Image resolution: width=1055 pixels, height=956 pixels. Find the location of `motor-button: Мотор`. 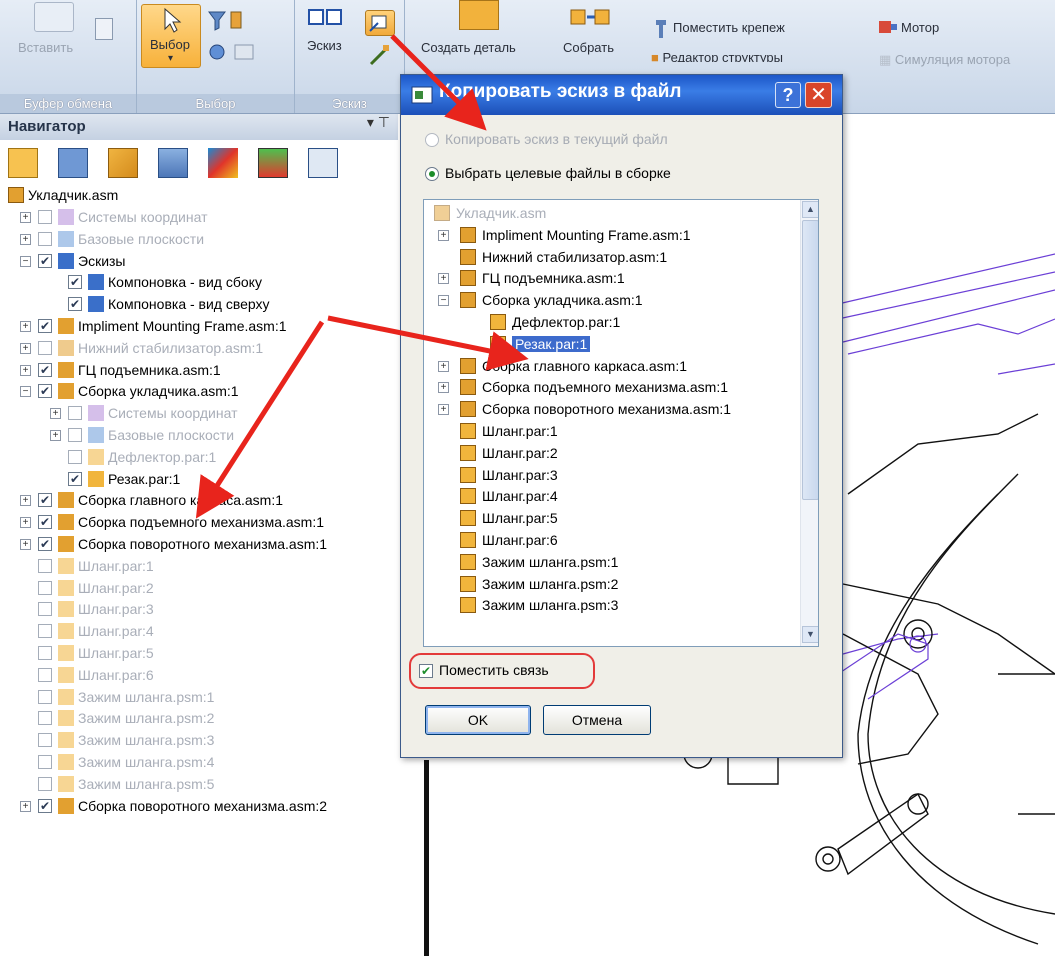

motor-button: Мотор is located at coordinates (920, 27).